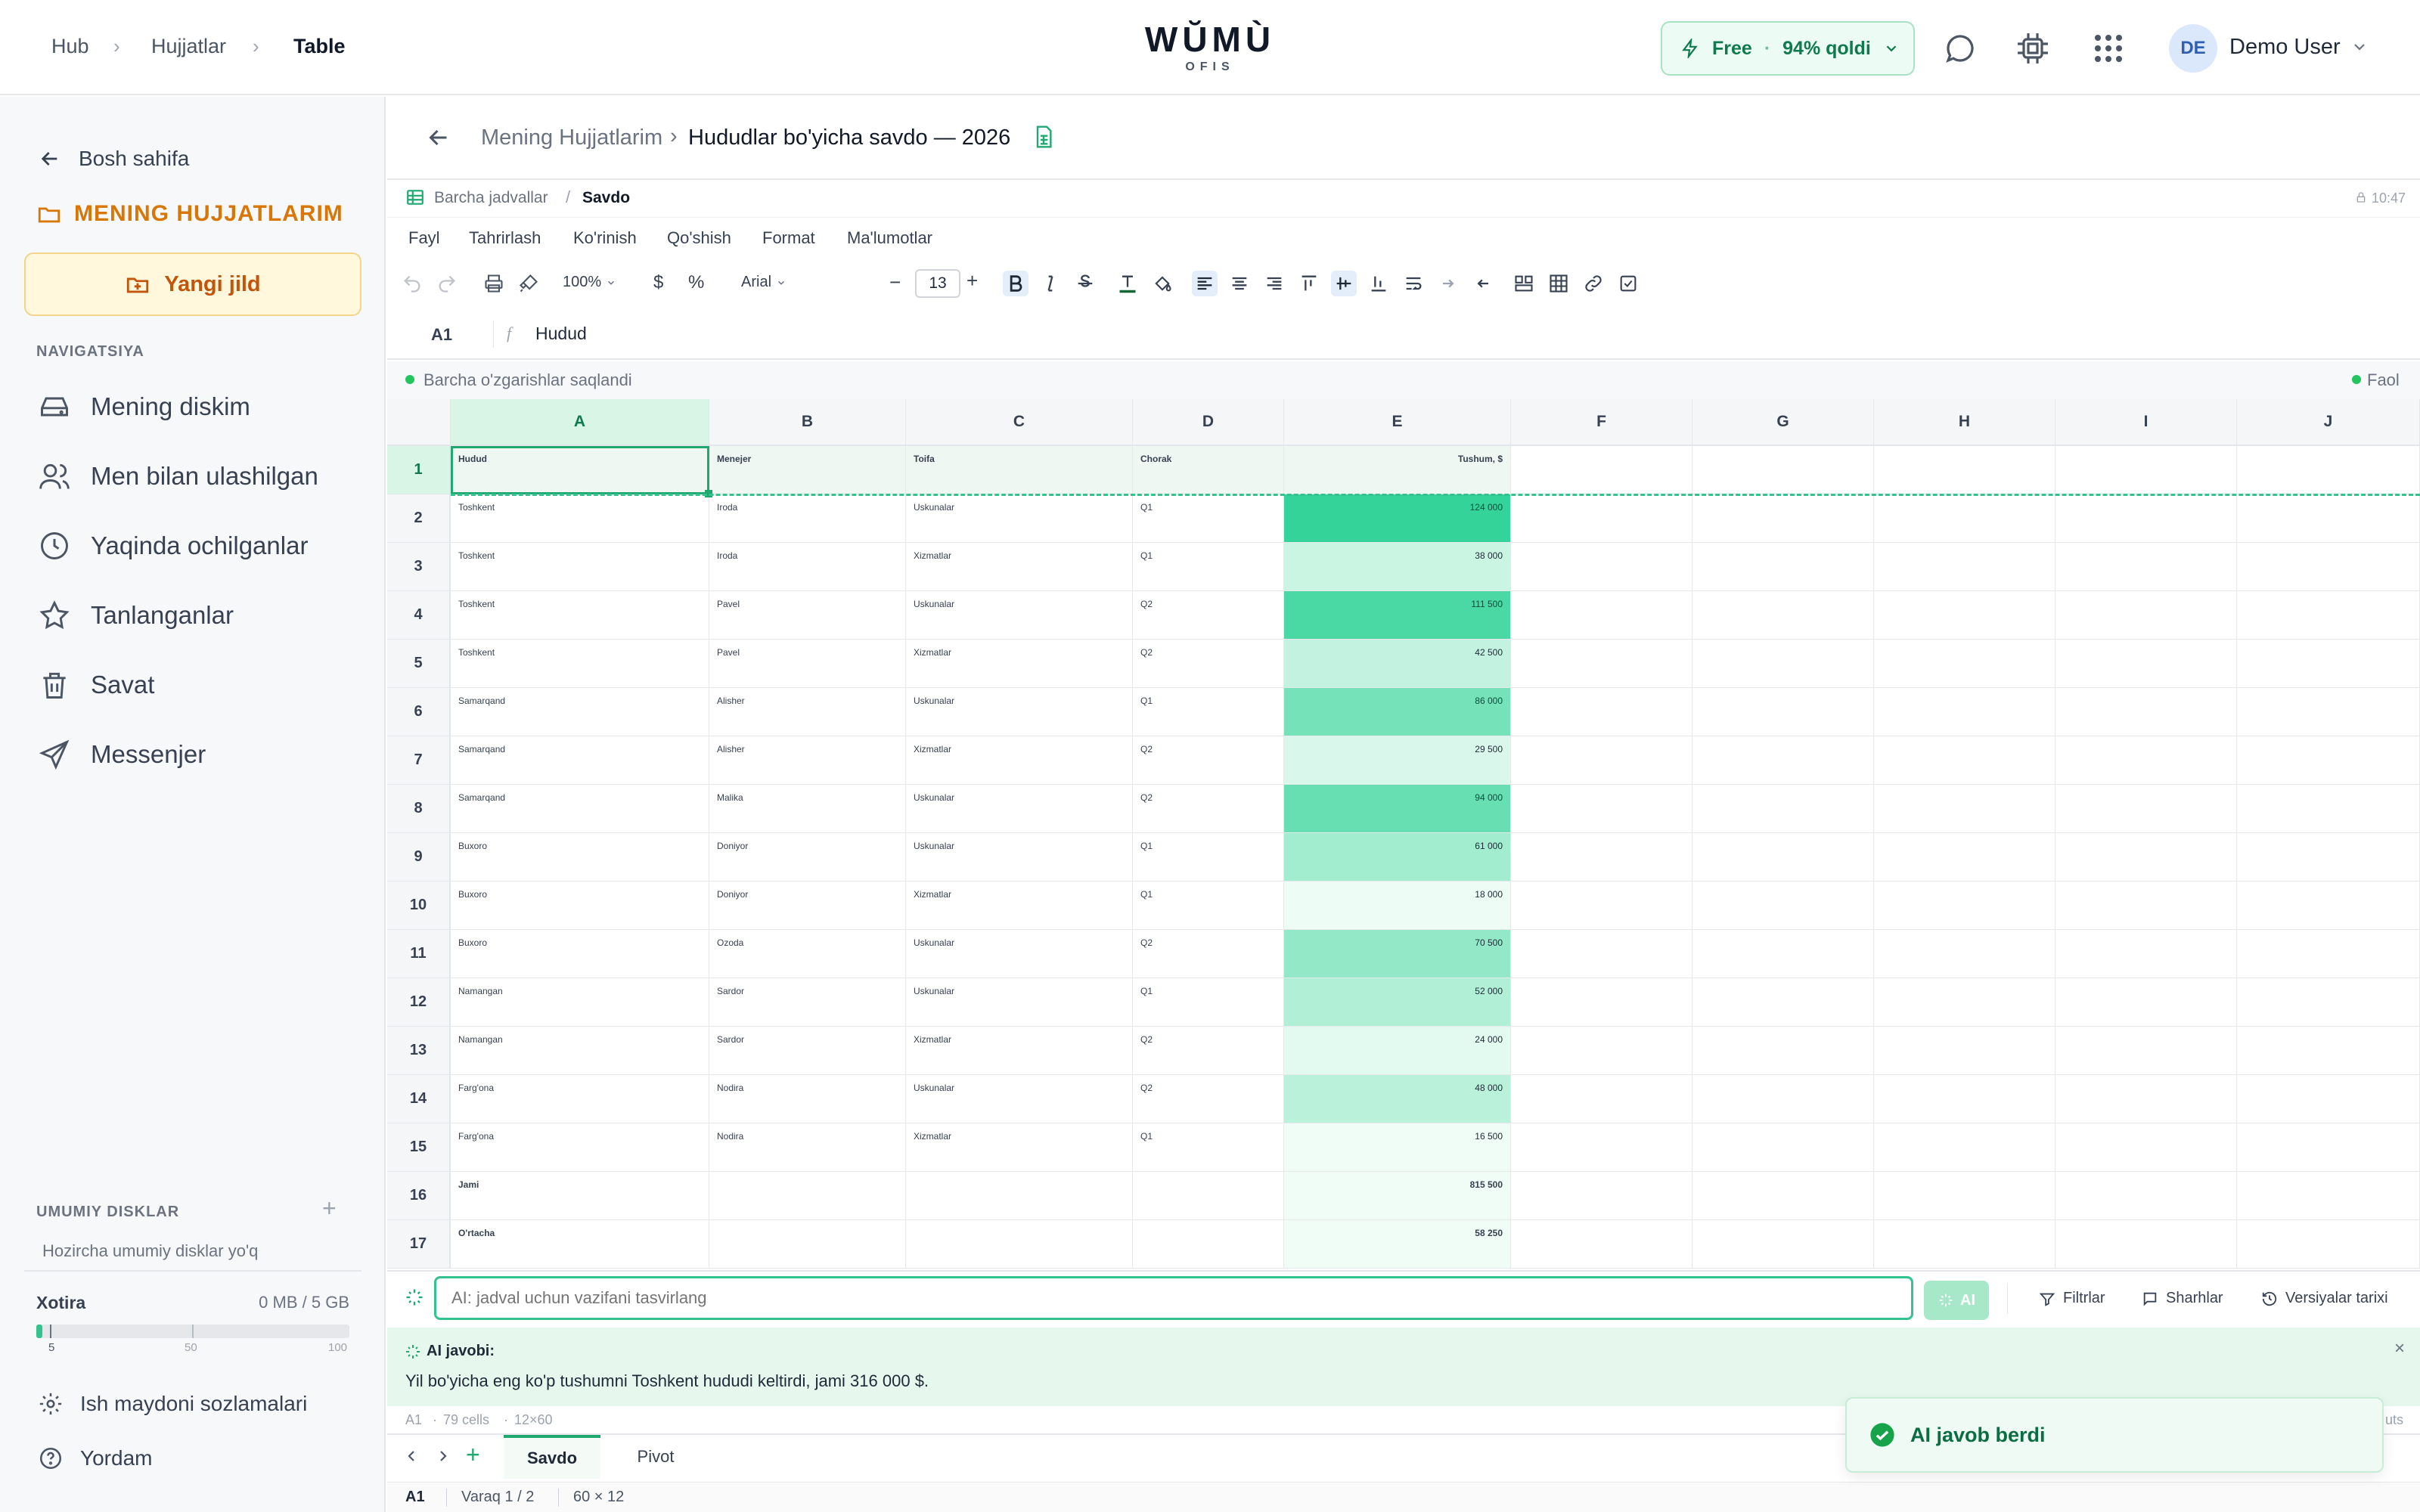 The height and width of the screenshot is (1512, 2420). Describe the element at coordinates (1208, 470) in the screenshot. I see `table-cell: Chorak` at that location.